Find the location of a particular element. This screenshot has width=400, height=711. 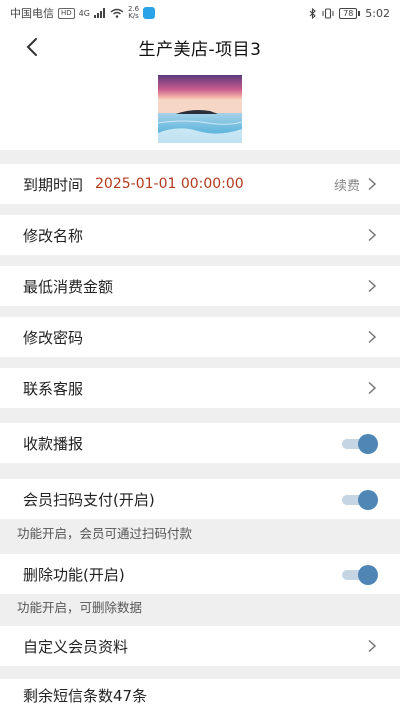

net-speed-unit: K/s is located at coordinates (133, 16).